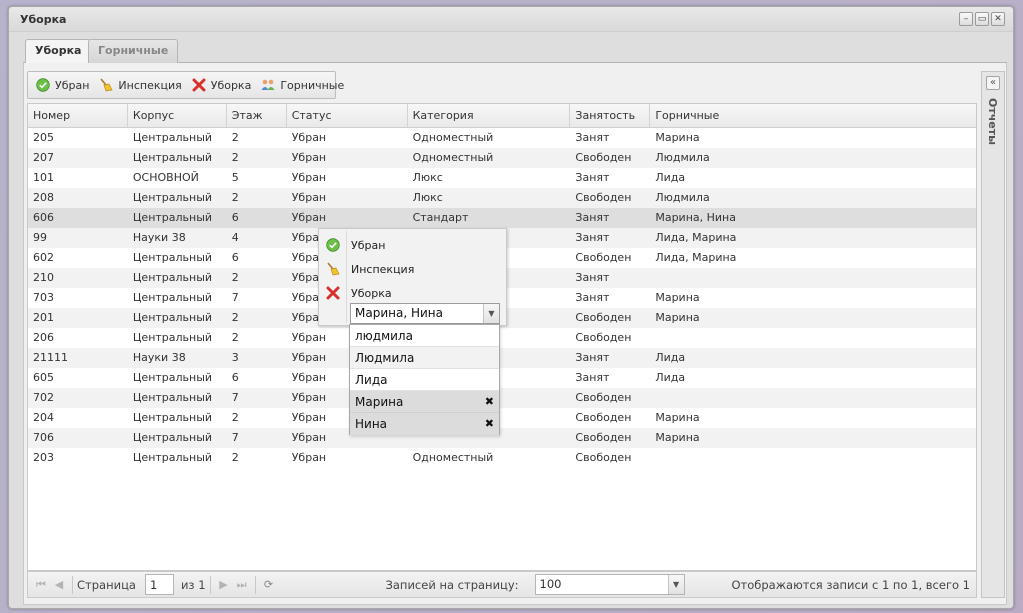 This screenshot has width=1023, height=613. I want to click on table-row: 206 Центральный 2 Убран Свободен, so click(502, 338).